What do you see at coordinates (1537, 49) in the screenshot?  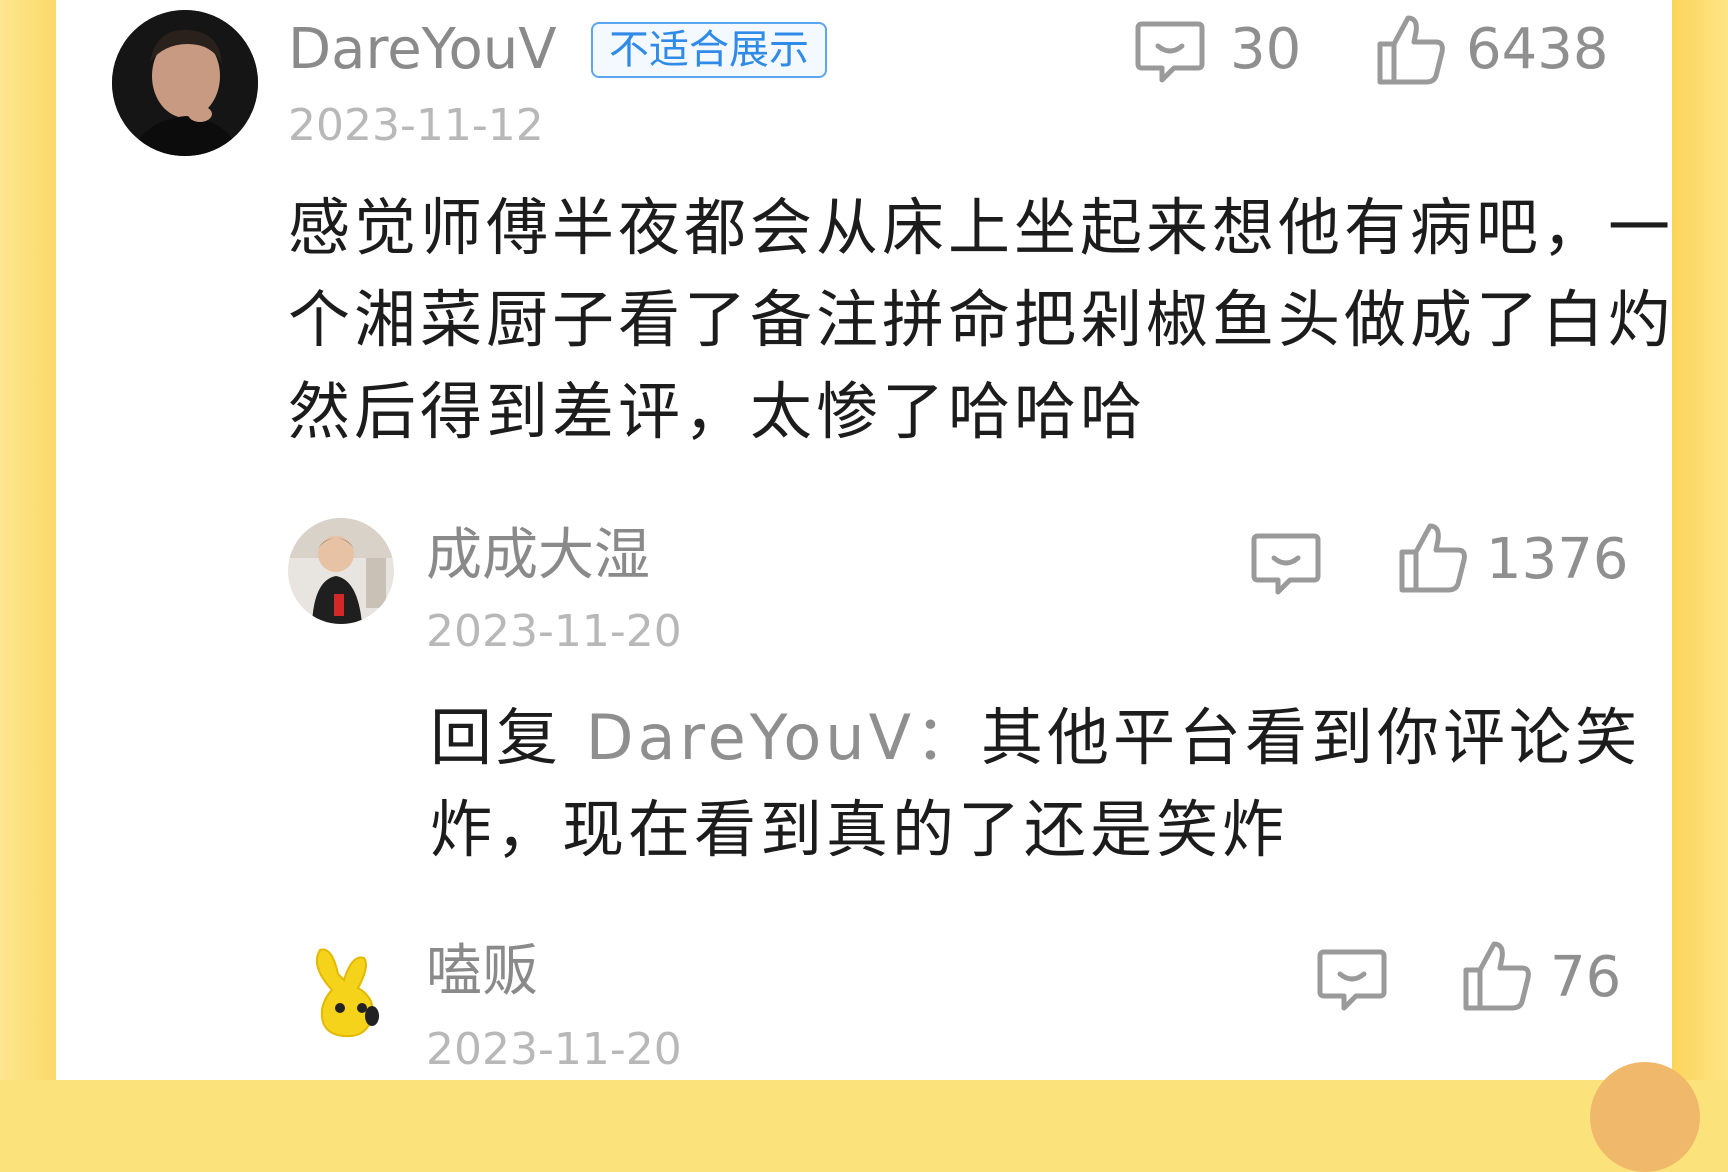 I see `like-count: 6438` at bounding box center [1537, 49].